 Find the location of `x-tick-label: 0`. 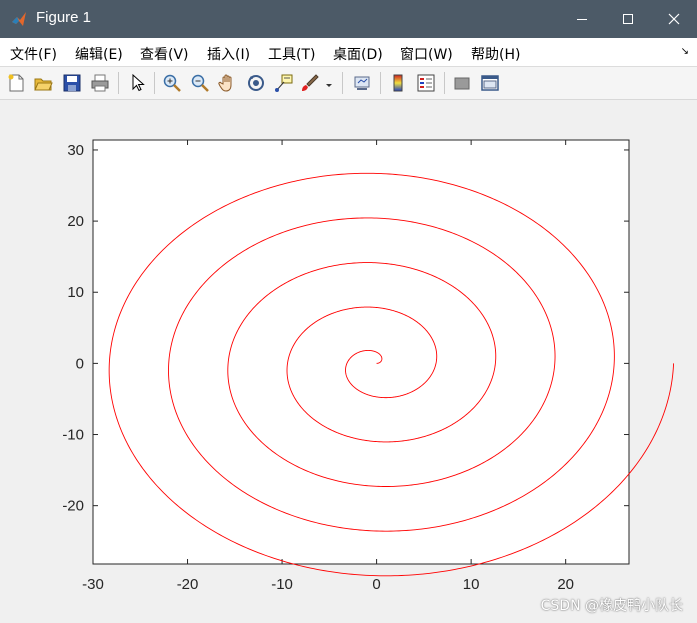

x-tick-label: 0 is located at coordinates (376, 584).